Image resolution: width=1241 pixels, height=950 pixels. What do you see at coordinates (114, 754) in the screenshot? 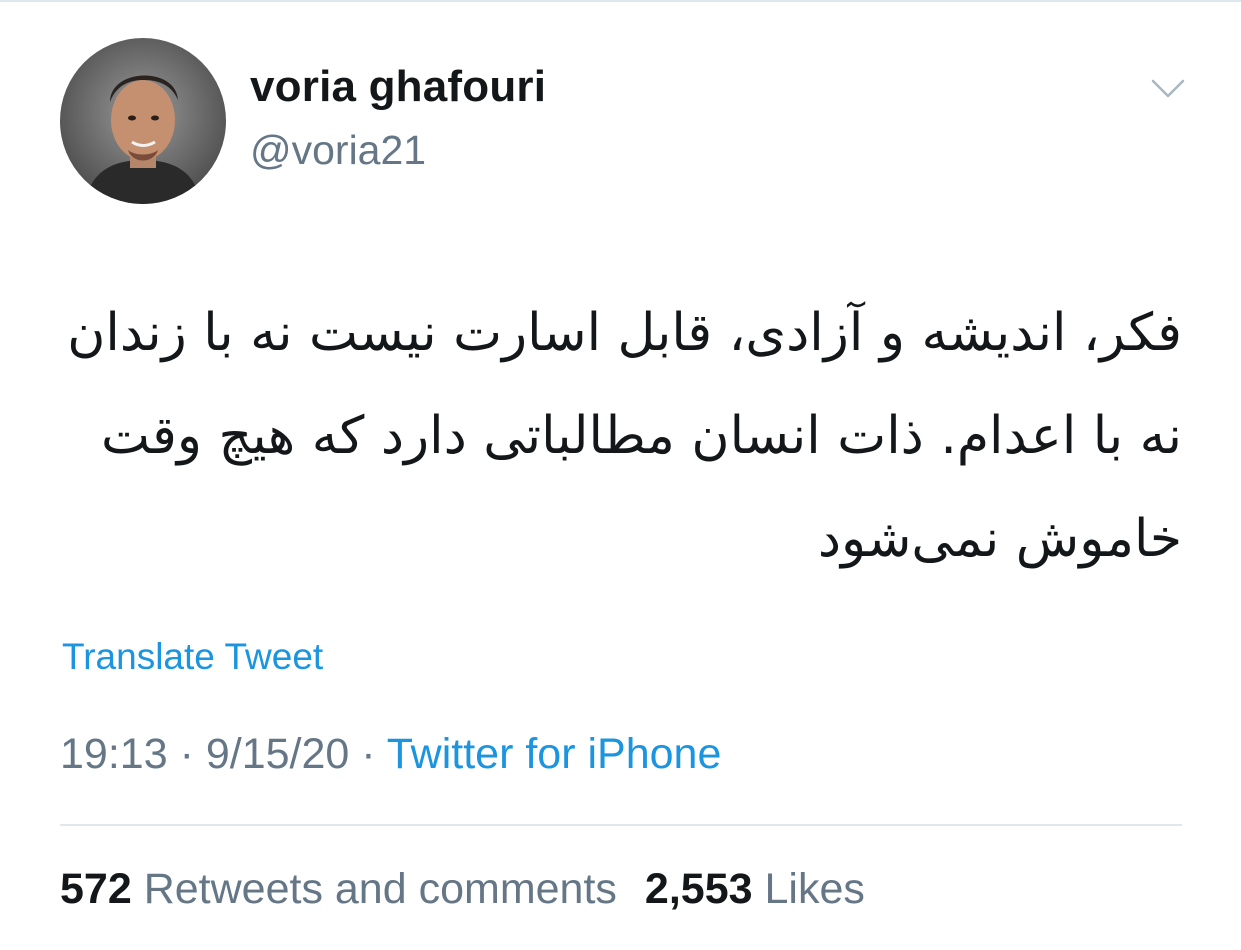
I see `tweet-time: 19:13` at bounding box center [114, 754].